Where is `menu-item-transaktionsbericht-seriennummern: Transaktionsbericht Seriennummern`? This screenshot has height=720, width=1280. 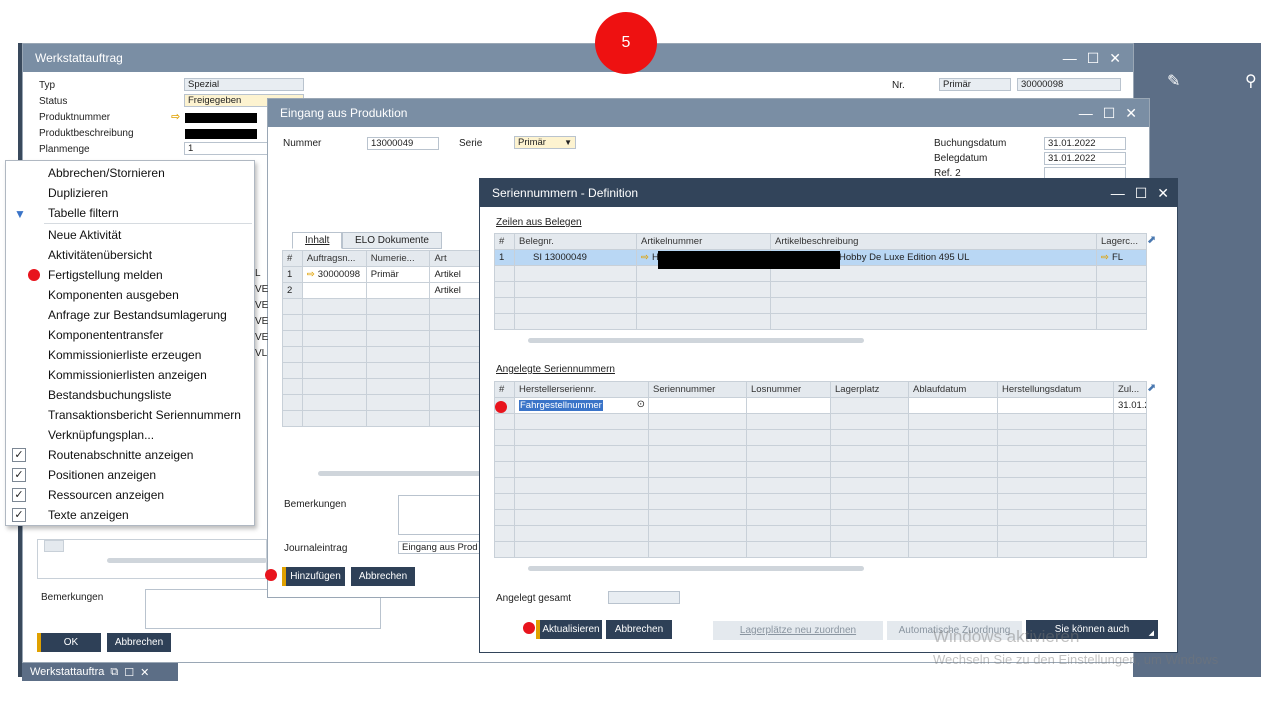 menu-item-transaktionsbericht-seriennummern: Transaktionsbericht Seriennummern is located at coordinates (144, 415).